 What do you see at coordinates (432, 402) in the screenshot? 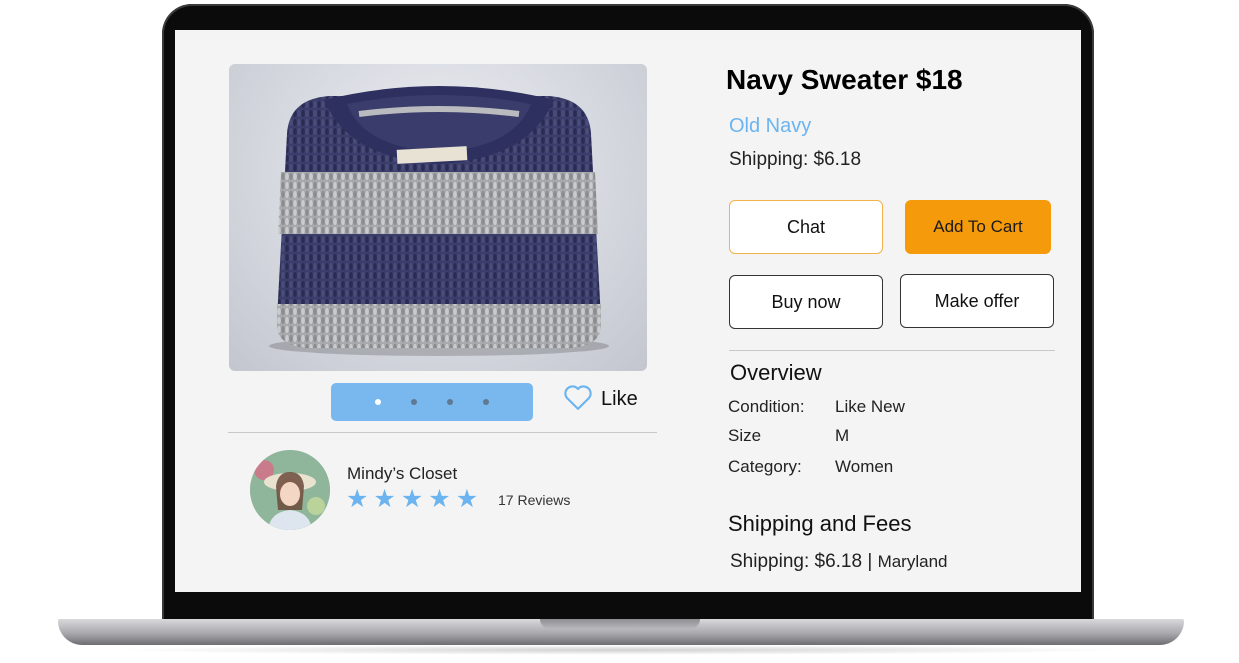
I see `image-carousel-indicator` at bounding box center [432, 402].